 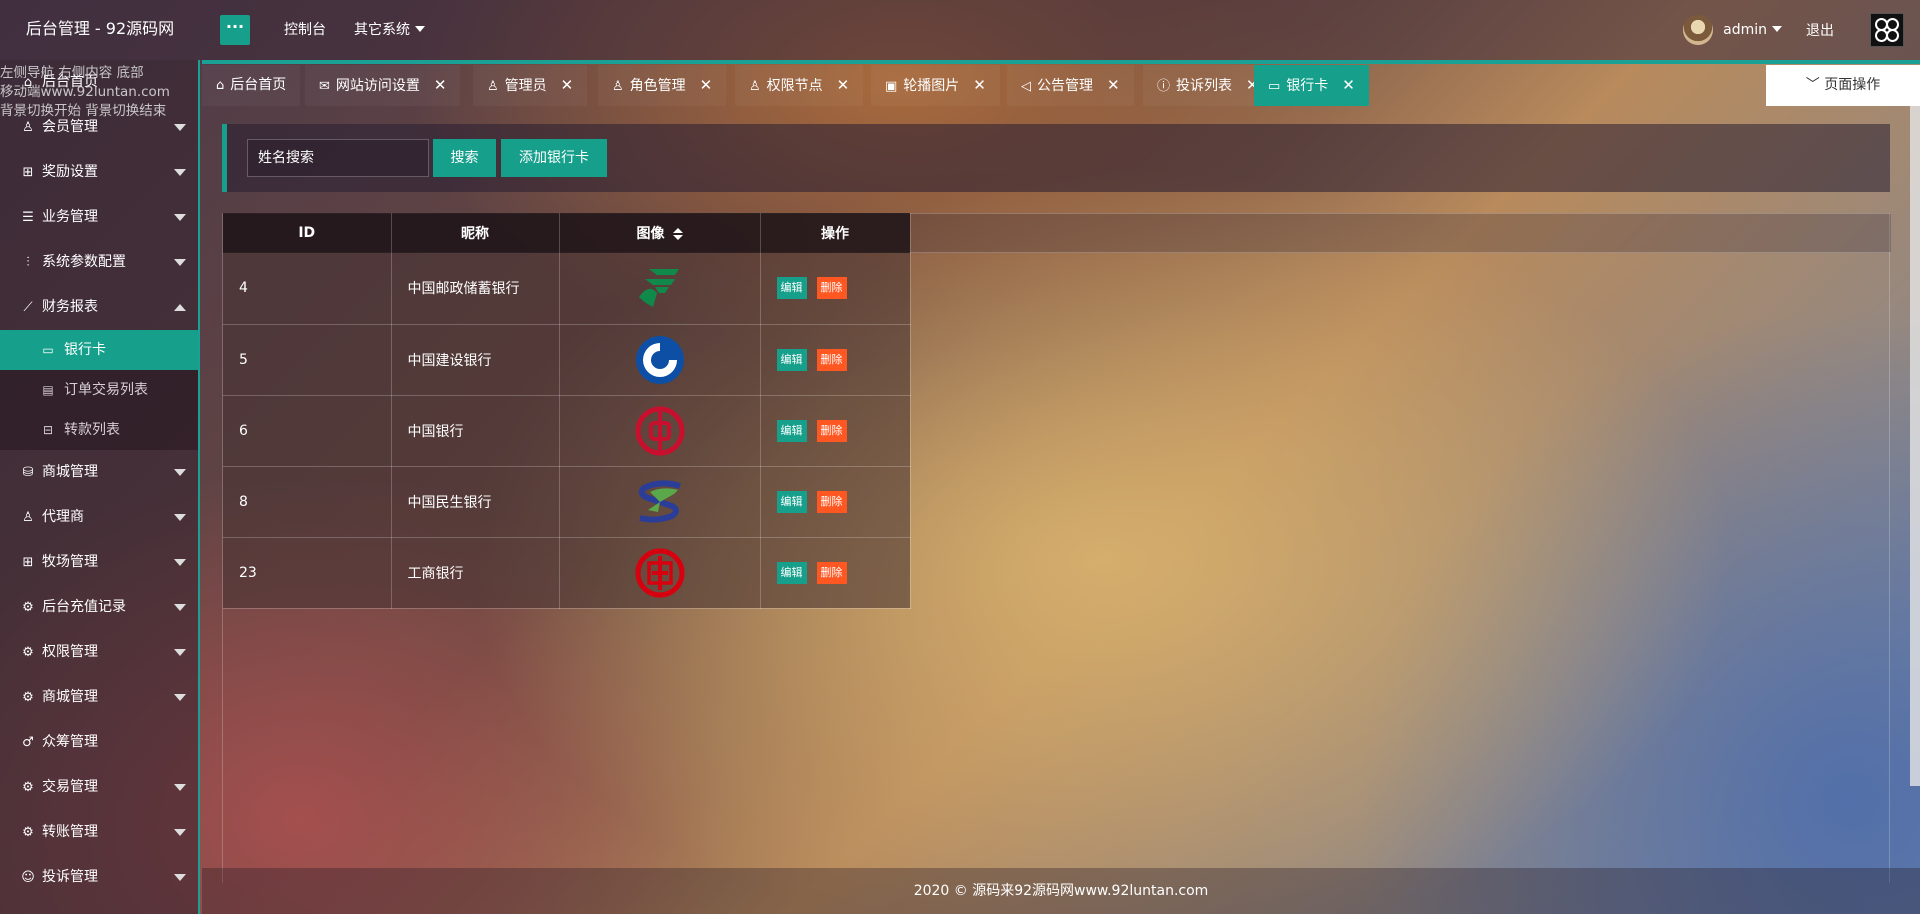 I want to click on app-title: 后台管理 - 92源码网, so click(x=100, y=28).